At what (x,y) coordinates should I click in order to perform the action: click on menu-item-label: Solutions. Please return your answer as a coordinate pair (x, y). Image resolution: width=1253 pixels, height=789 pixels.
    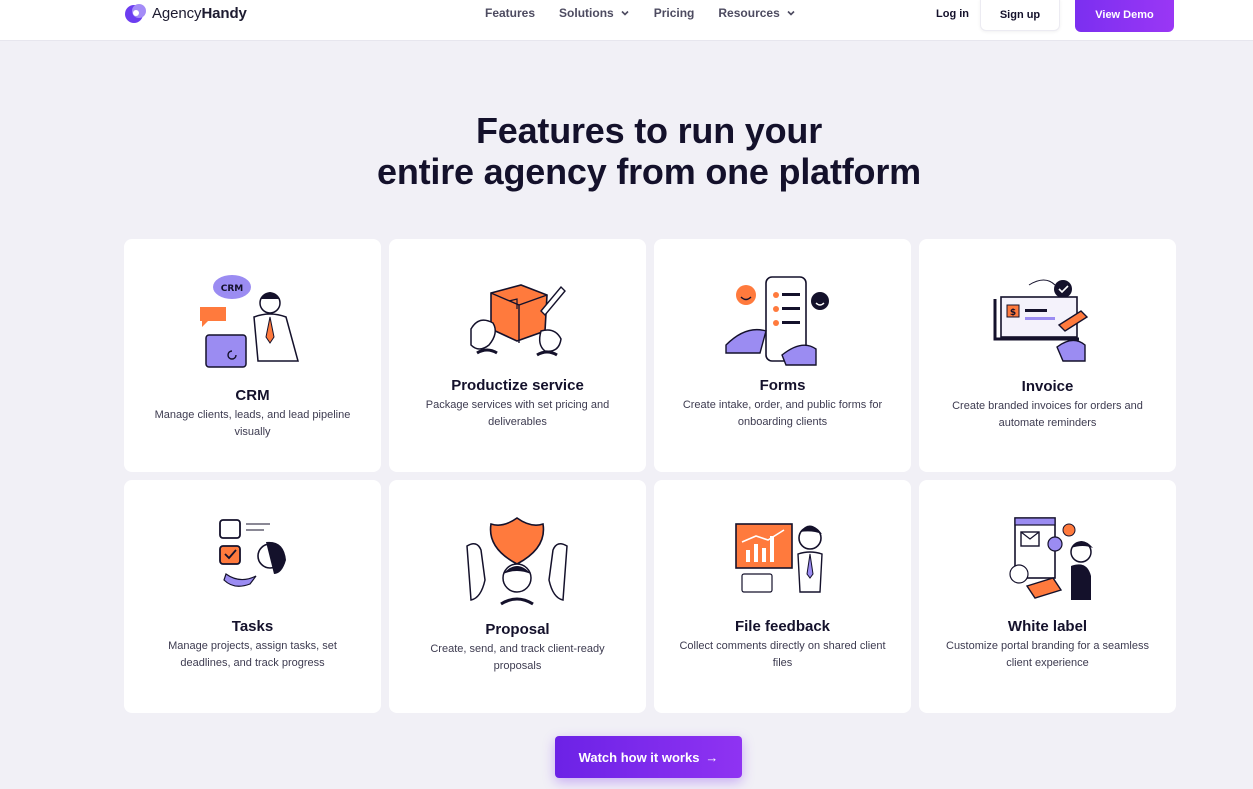
    Looking at the image, I should click on (586, 13).